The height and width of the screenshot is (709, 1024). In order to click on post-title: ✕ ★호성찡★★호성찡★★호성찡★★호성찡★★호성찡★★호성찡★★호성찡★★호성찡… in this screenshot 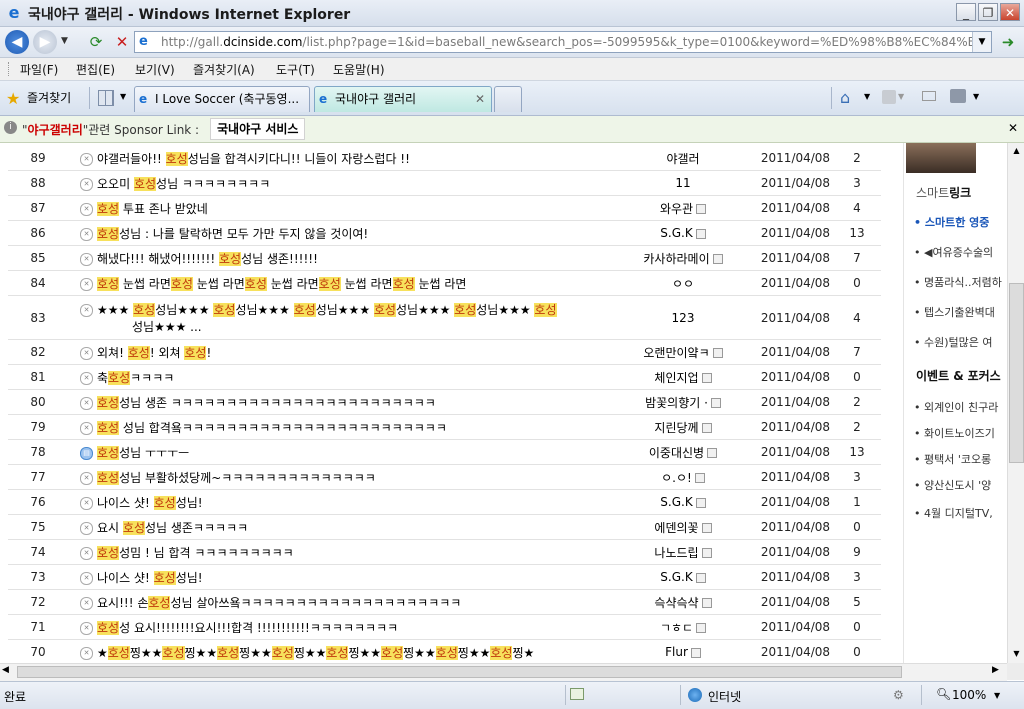, I will do `click(338, 651)`.